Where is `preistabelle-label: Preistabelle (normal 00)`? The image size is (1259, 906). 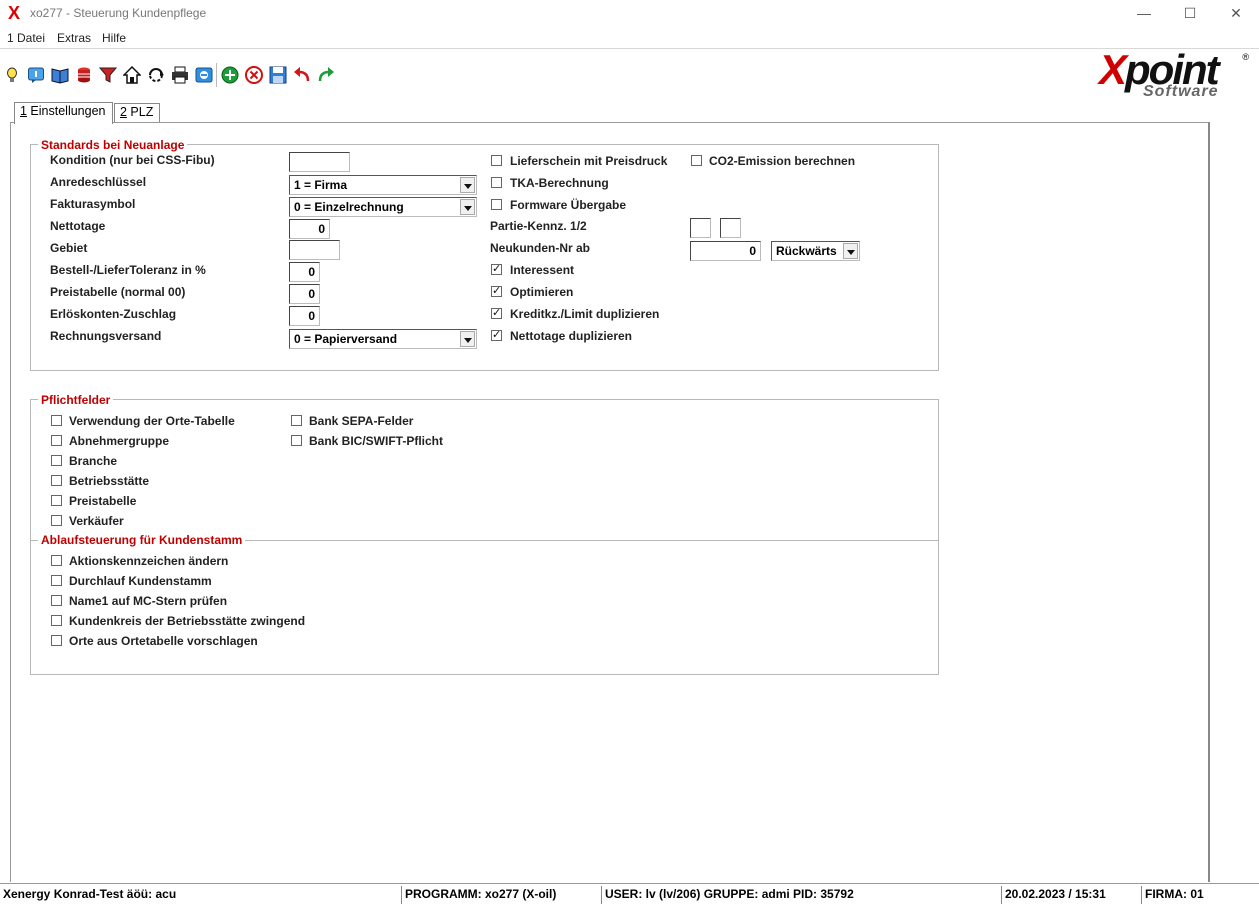
preistabelle-label: Preistabelle (normal 00) is located at coordinates (118, 292).